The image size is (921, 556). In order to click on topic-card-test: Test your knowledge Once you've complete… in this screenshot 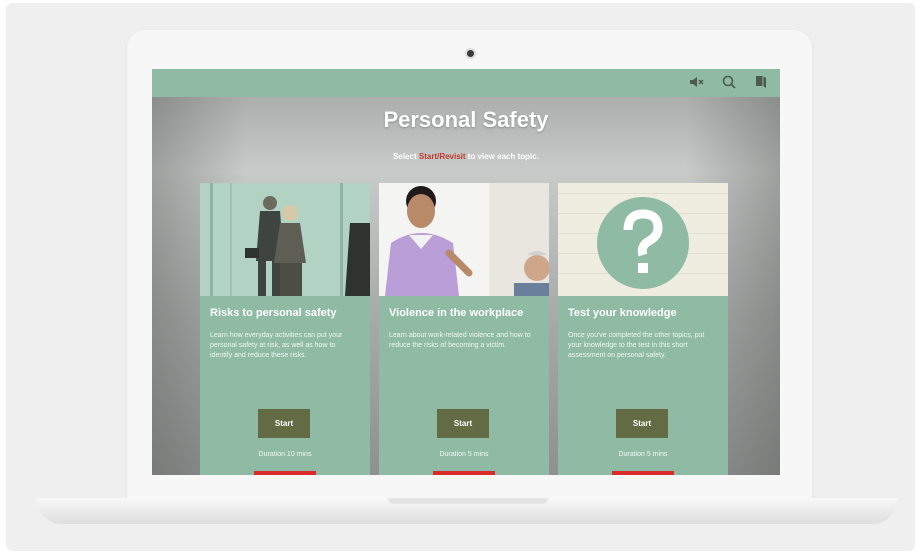, I will do `click(643, 329)`.